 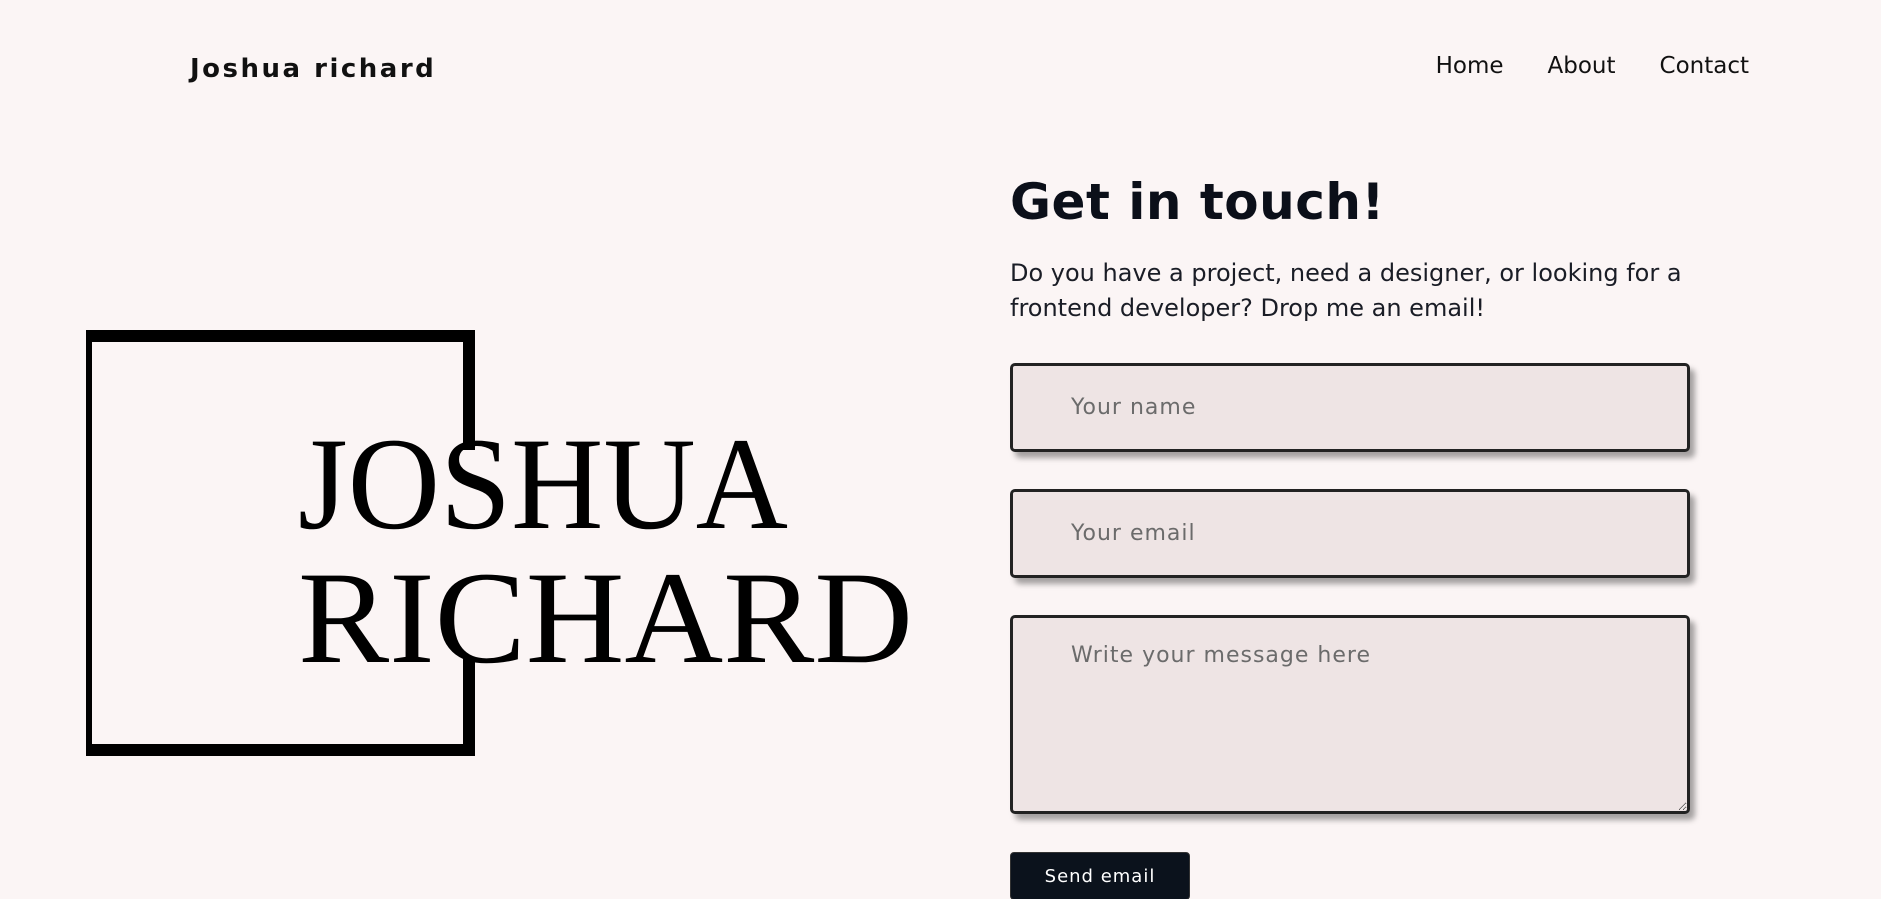 What do you see at coordinates (1350, 714) in the screenshot?
I see `message-textarea` at bounding box center [1350, 714].